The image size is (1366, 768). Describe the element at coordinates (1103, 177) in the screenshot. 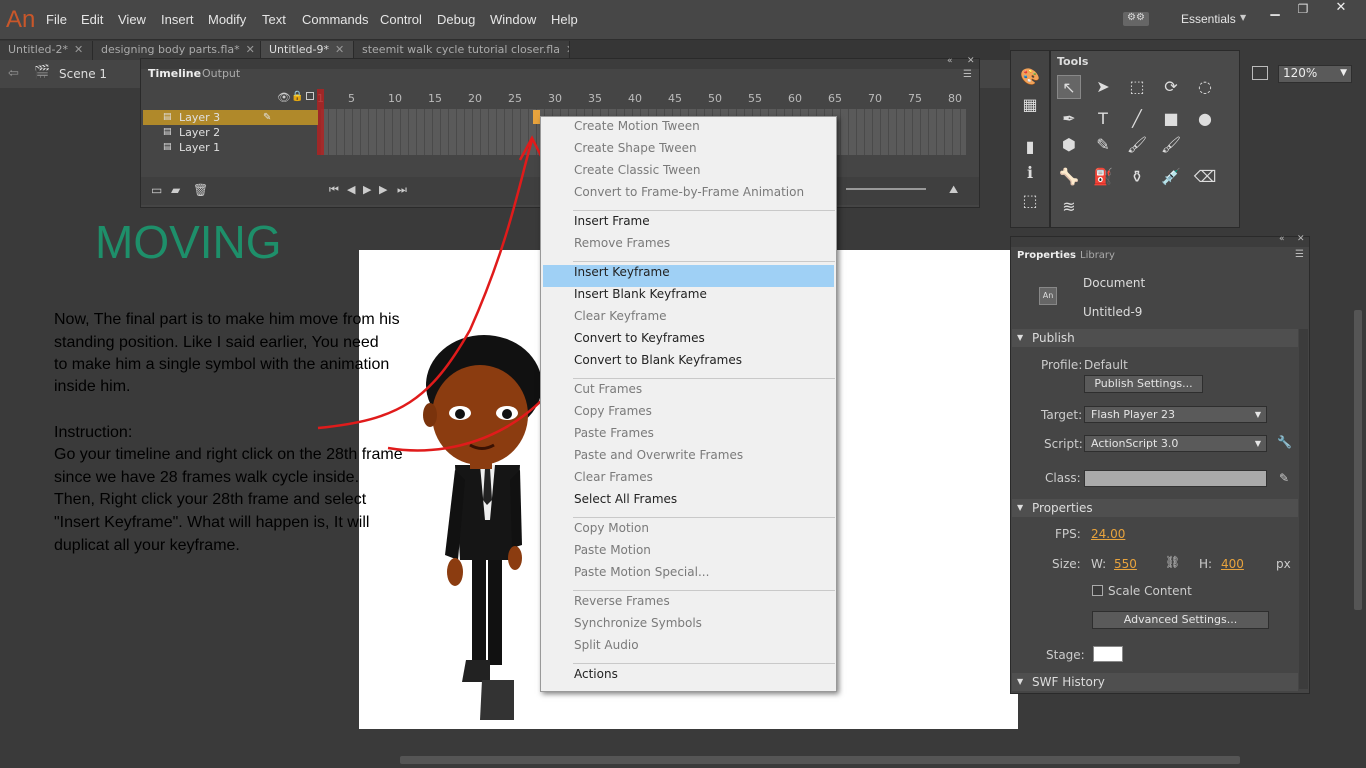

I see `paint-bucket-tool-icon: ⛽` at that location.